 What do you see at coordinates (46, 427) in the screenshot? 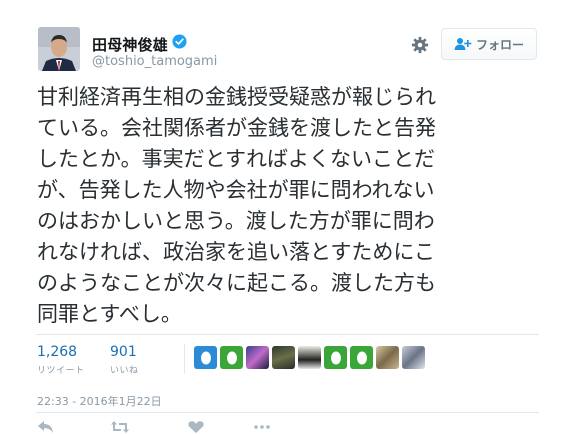
I see `reply-icon` at bounding box center [46, 427].